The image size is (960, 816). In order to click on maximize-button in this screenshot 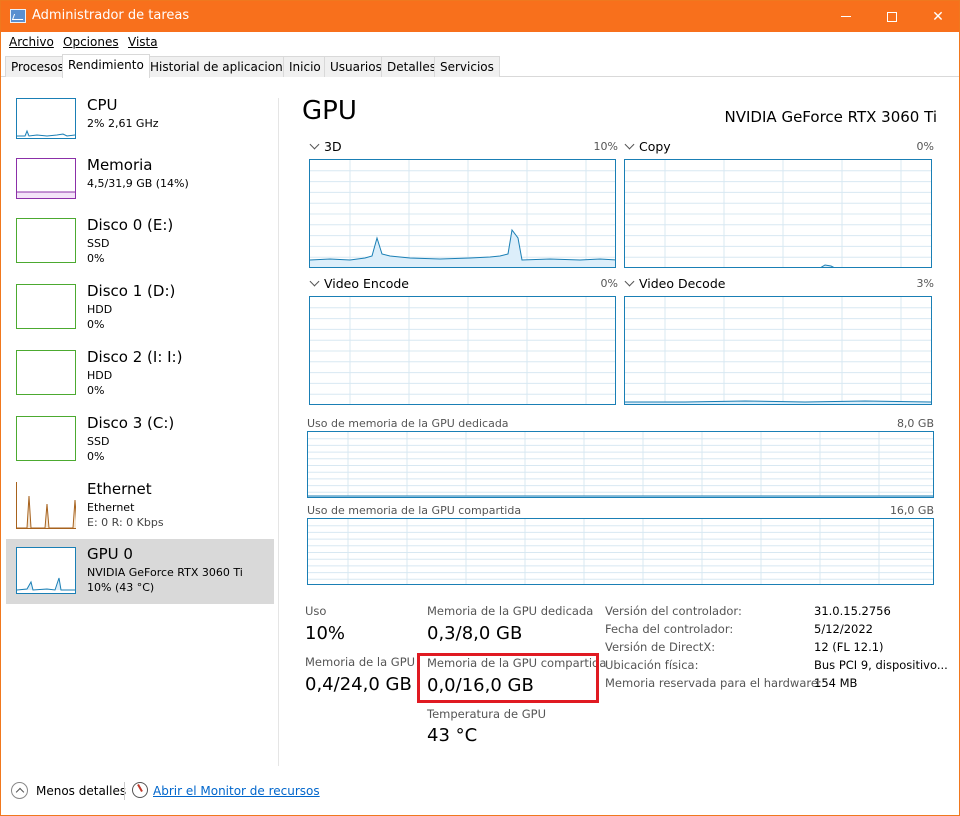, I will do `click(892, 16)`.